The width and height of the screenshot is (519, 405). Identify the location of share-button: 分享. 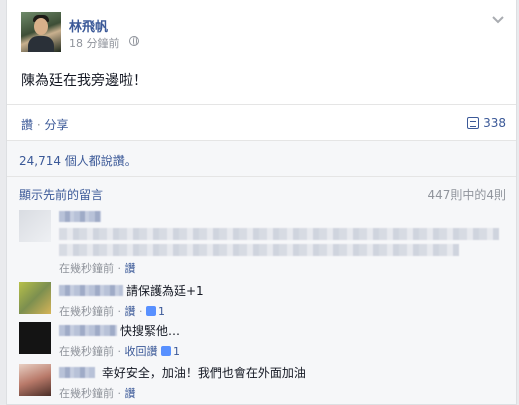
(56, 125).